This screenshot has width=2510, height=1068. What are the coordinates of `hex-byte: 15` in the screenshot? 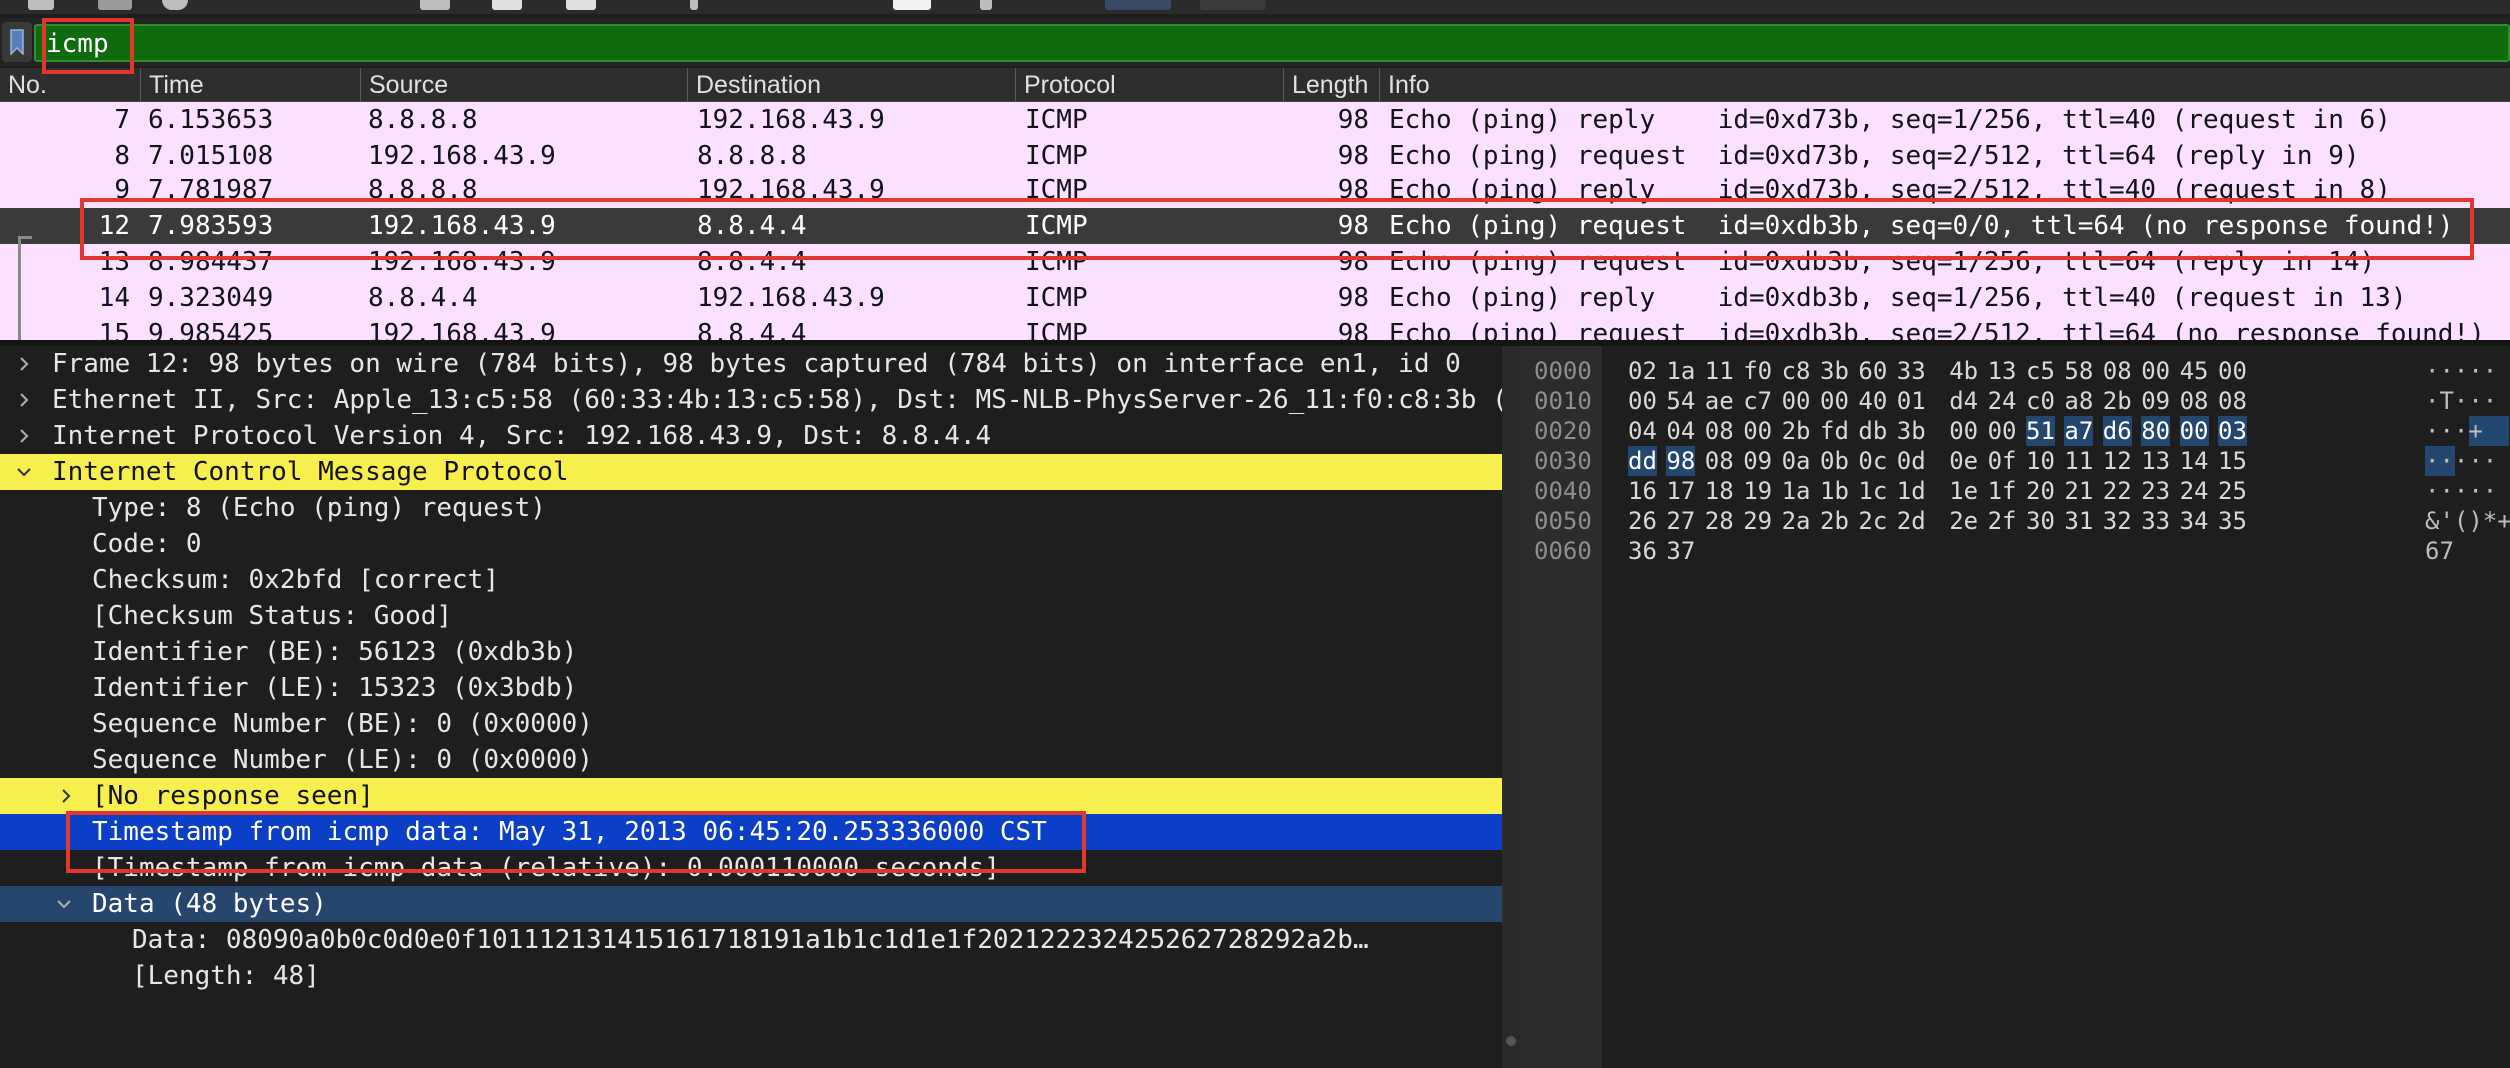 It's located at (2232, 461).